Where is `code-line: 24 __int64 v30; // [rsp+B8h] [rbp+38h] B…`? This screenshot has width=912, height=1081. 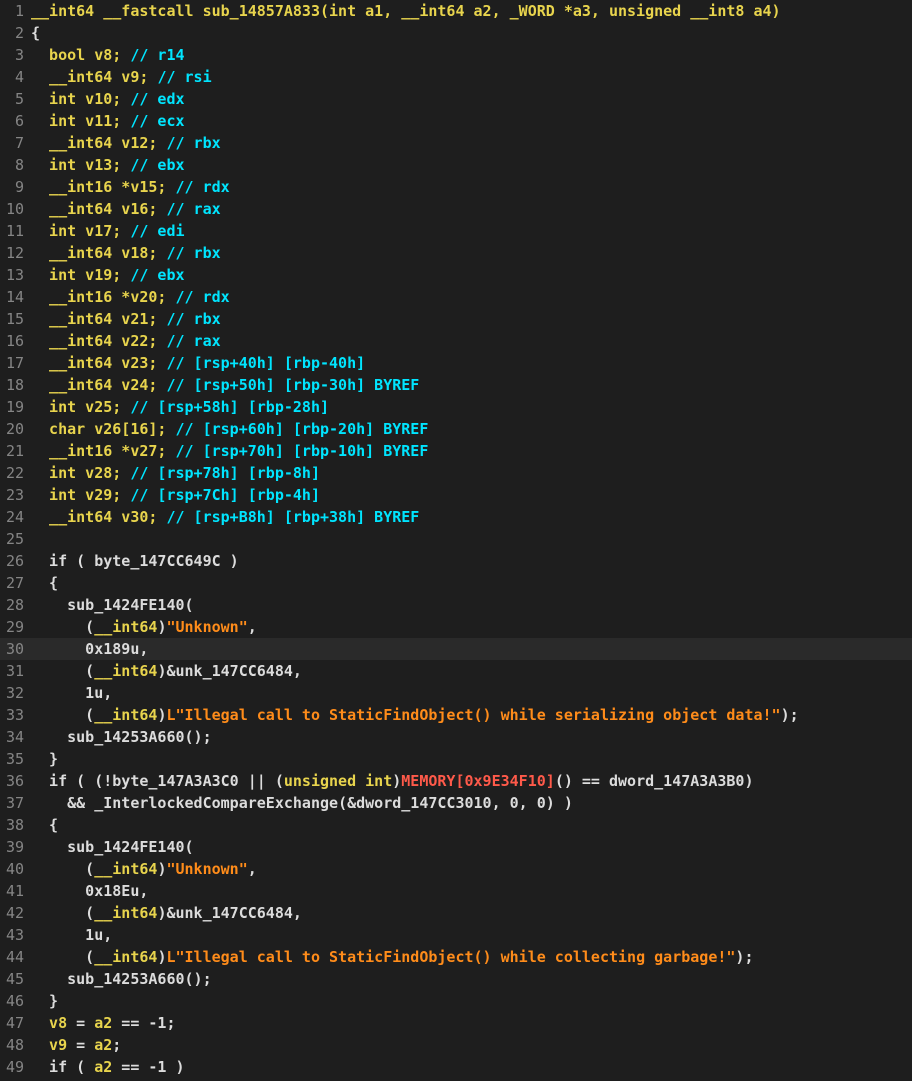 code-line: 24 __int64 v30; // [rsp+B8h] [rbp+38h] B… is located at coordinates (456, 517).